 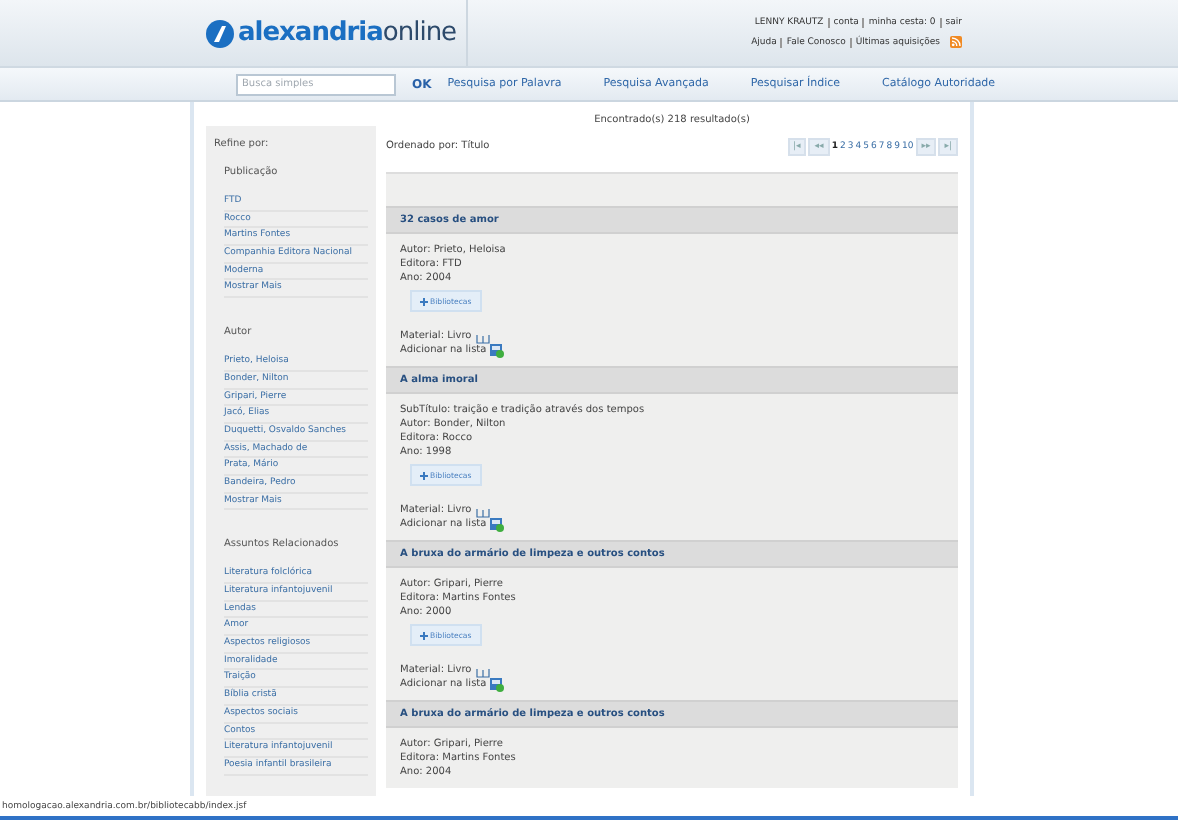 I want to click on rss-icon, so click(x=956, y=42).